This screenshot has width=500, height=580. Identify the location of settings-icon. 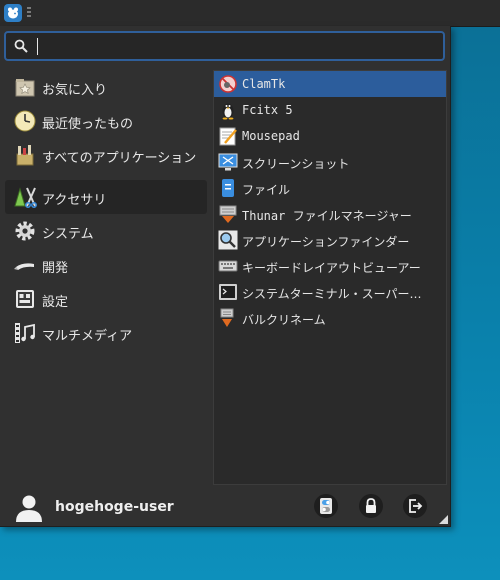
(25, 299).